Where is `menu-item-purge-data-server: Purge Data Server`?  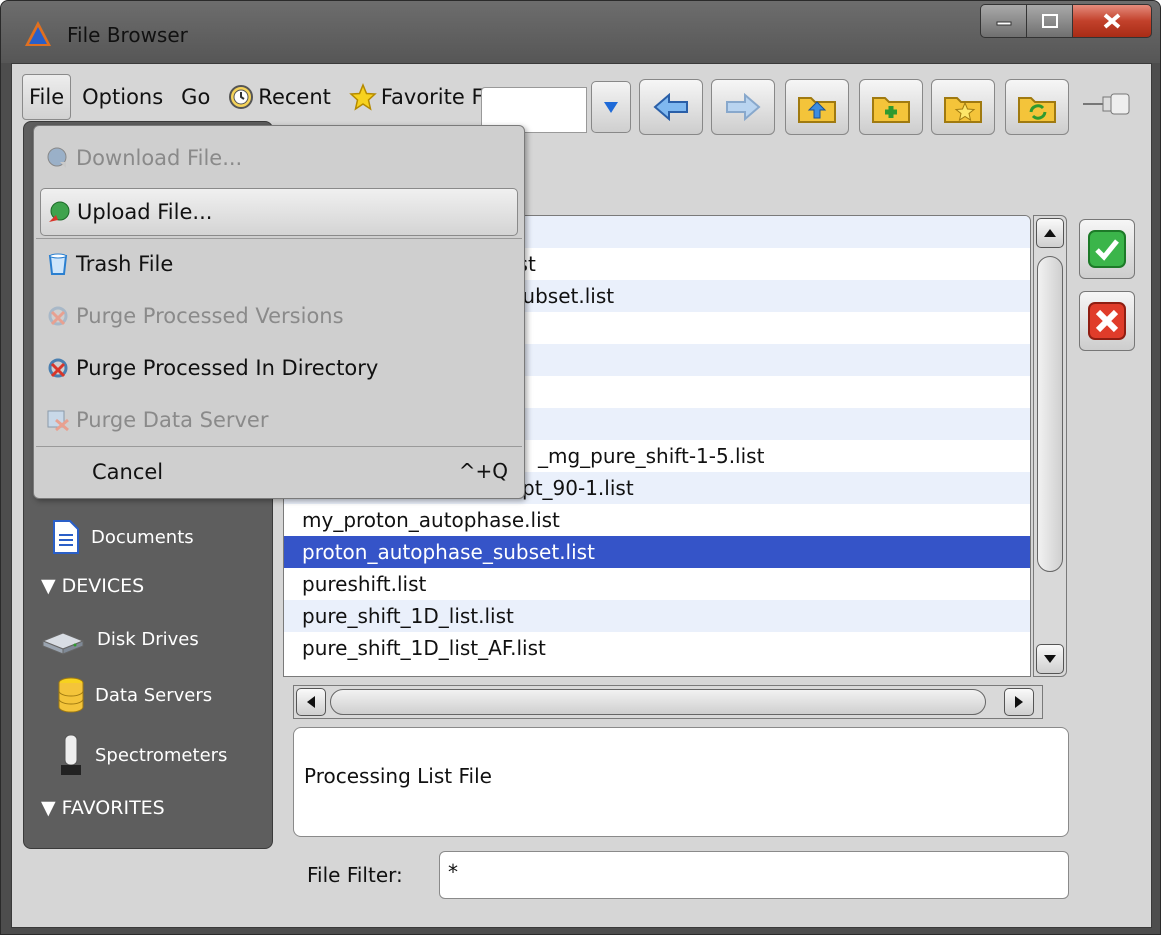 menu-item-purge-data-server: Purge Data Server is located at coordinates (279, 420).